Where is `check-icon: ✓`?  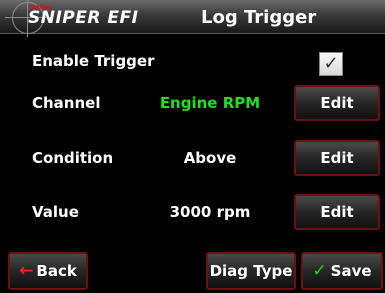 check-icon: ✓ is located at coordinates (331, 63).